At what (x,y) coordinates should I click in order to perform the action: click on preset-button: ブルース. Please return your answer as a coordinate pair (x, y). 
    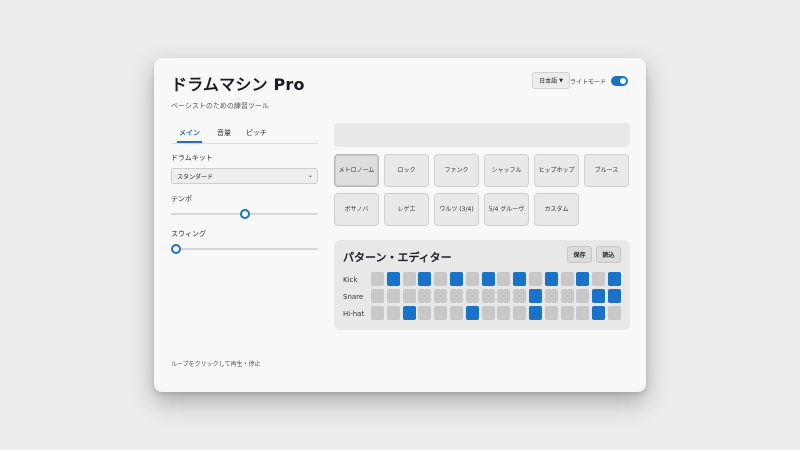
    Looking at the image, I should click on (606, 170).